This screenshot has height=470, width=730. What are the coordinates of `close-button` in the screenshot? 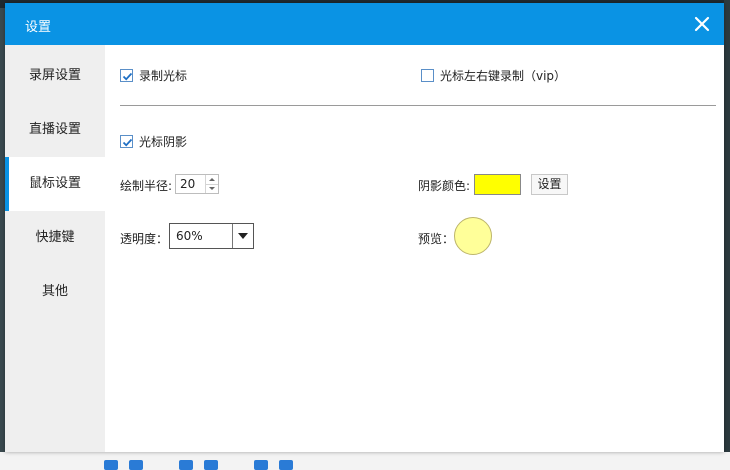 It's located at (702, 24).